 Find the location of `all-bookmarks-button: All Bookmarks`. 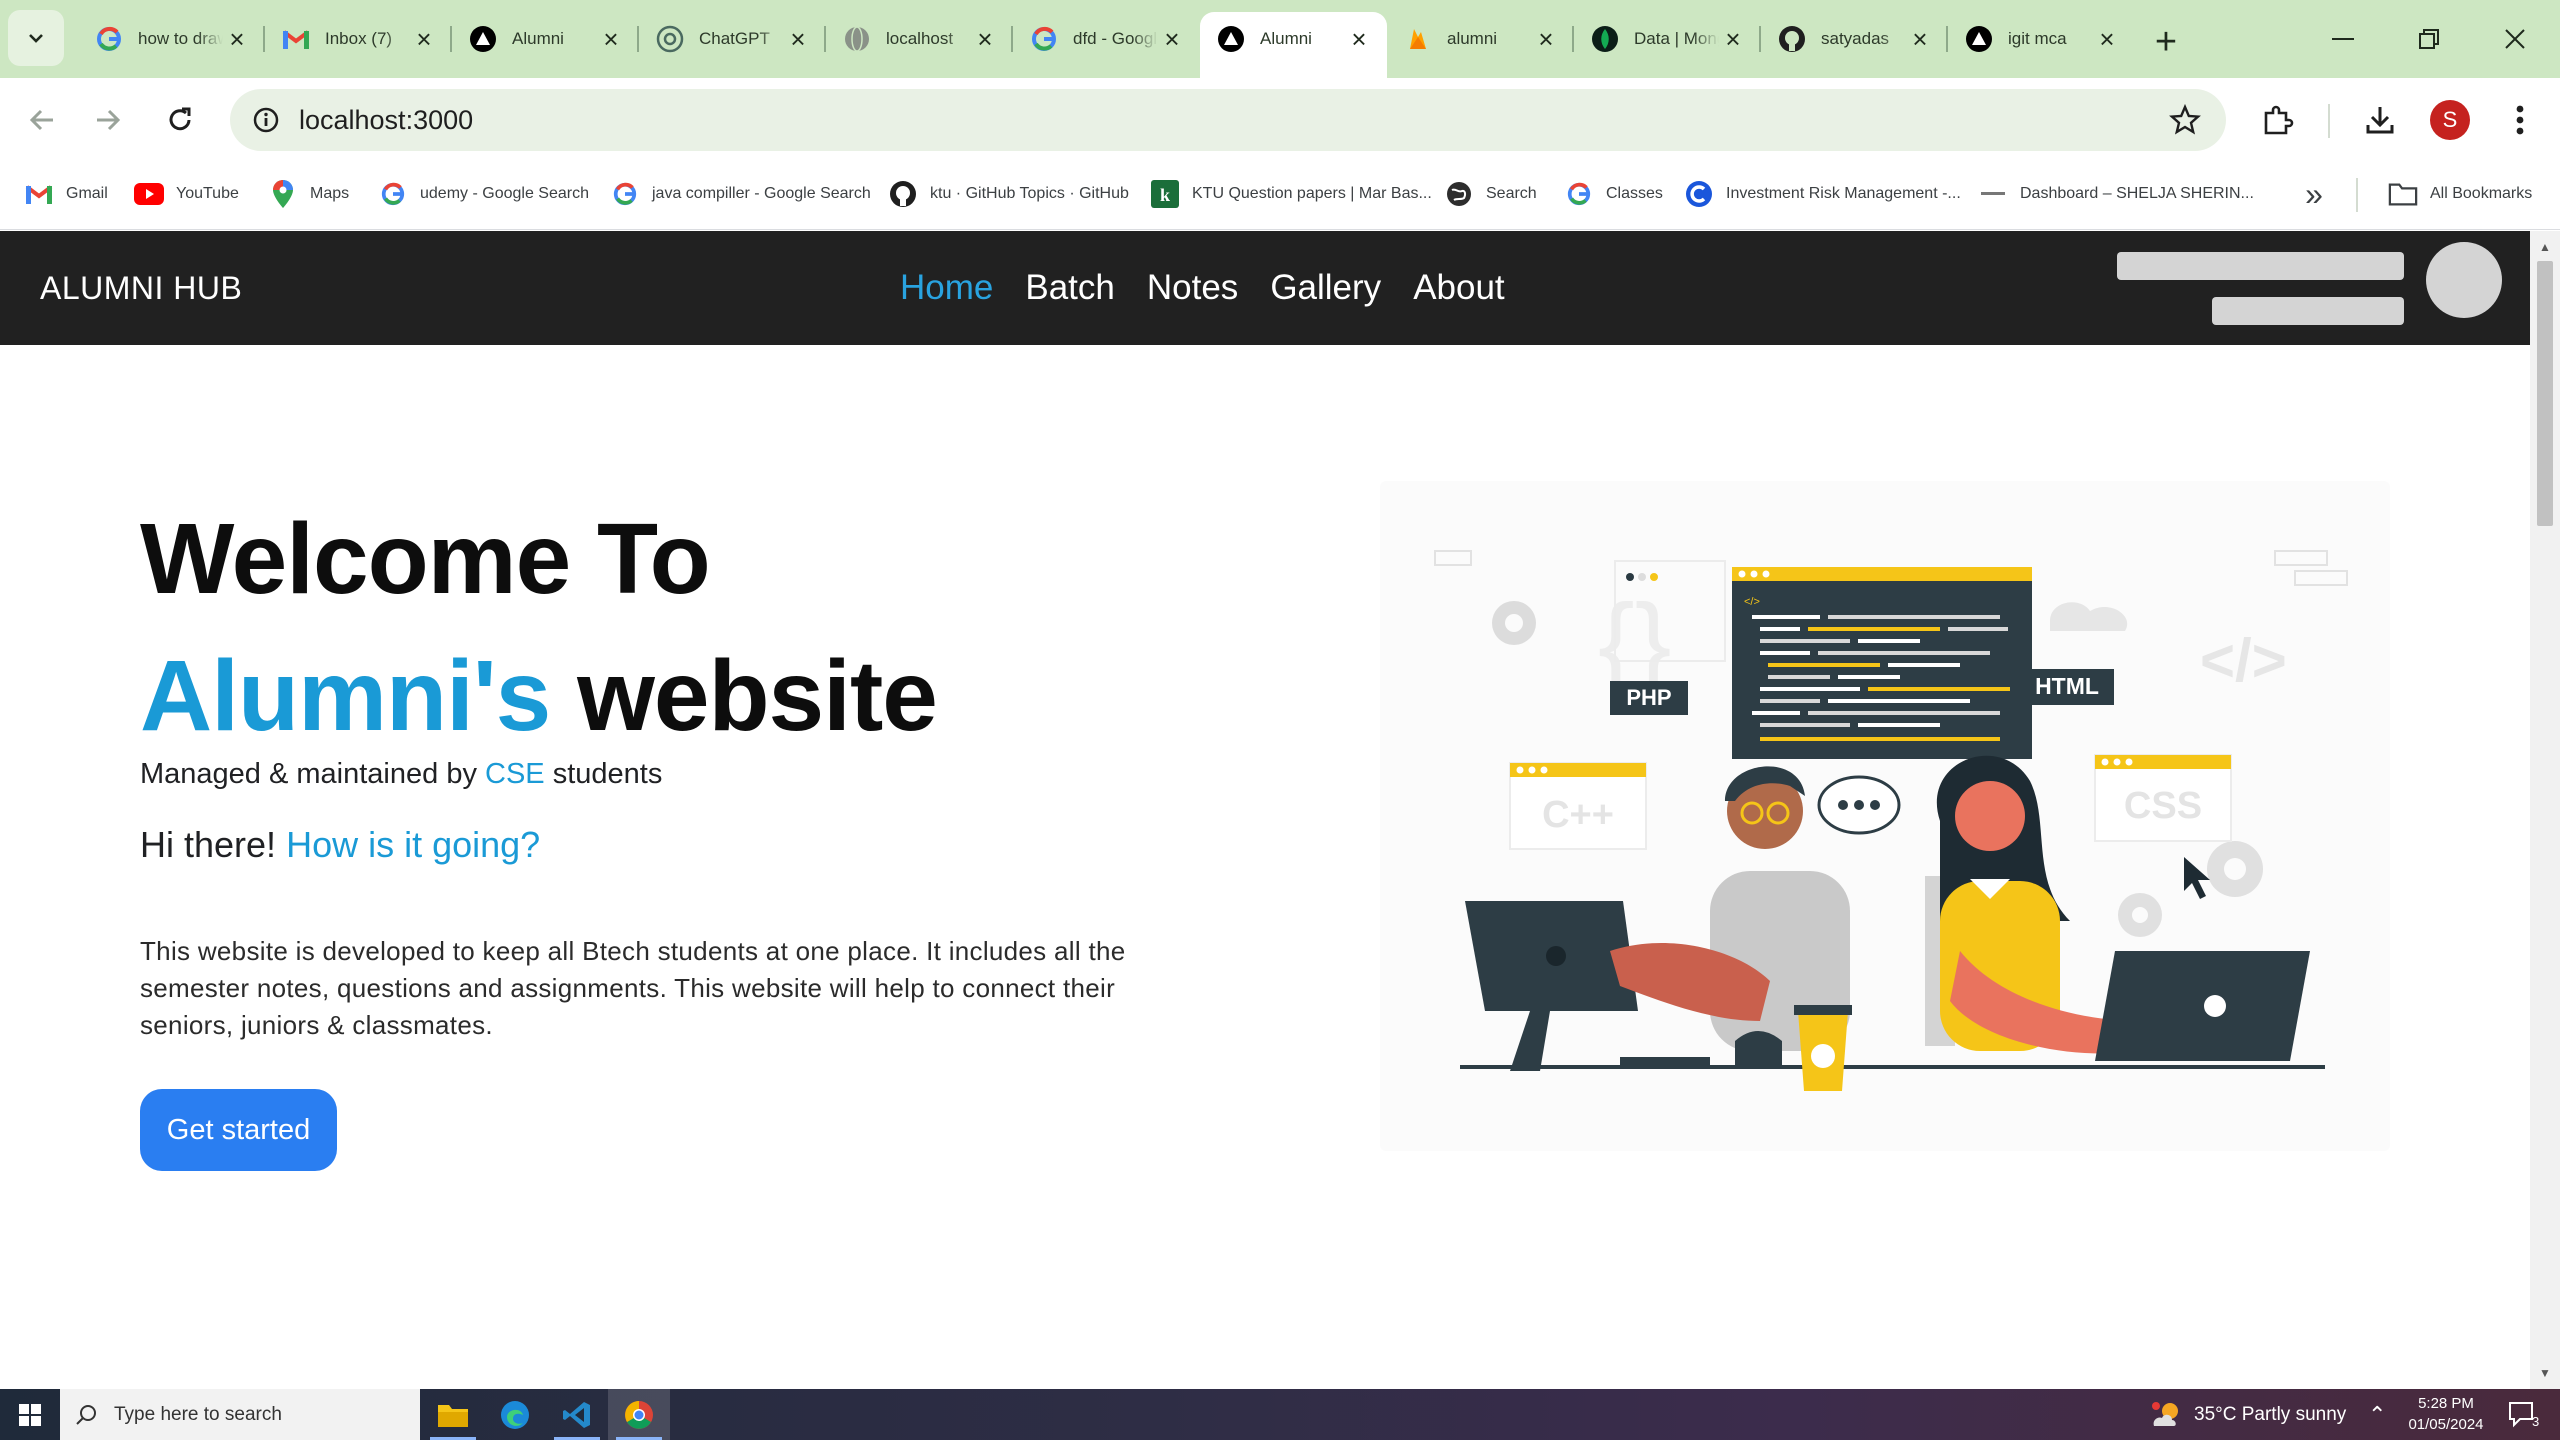

all-bookmarks-button: All Bookmarks is located at coordinates (2460, 194).